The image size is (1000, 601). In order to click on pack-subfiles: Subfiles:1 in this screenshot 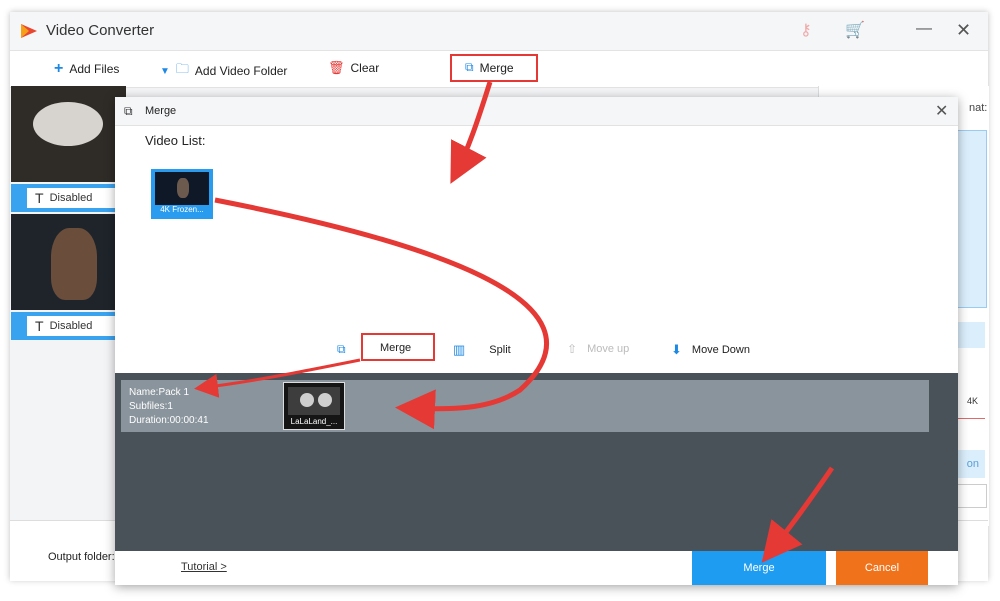, I will do `click(151, 406)`.